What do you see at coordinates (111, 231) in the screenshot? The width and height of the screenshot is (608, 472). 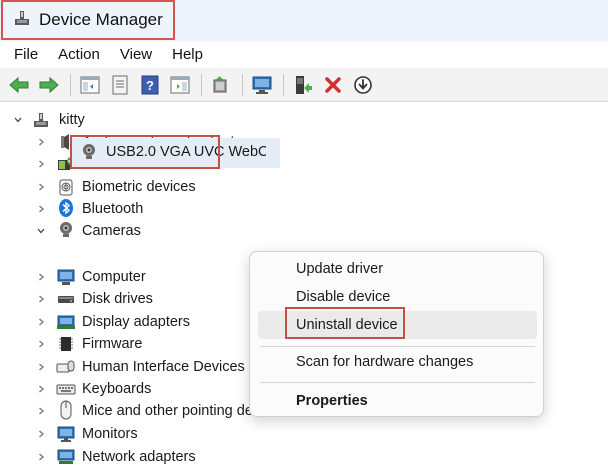 I see `tree-item-label: Cameras` at bounding box center [111, 231].